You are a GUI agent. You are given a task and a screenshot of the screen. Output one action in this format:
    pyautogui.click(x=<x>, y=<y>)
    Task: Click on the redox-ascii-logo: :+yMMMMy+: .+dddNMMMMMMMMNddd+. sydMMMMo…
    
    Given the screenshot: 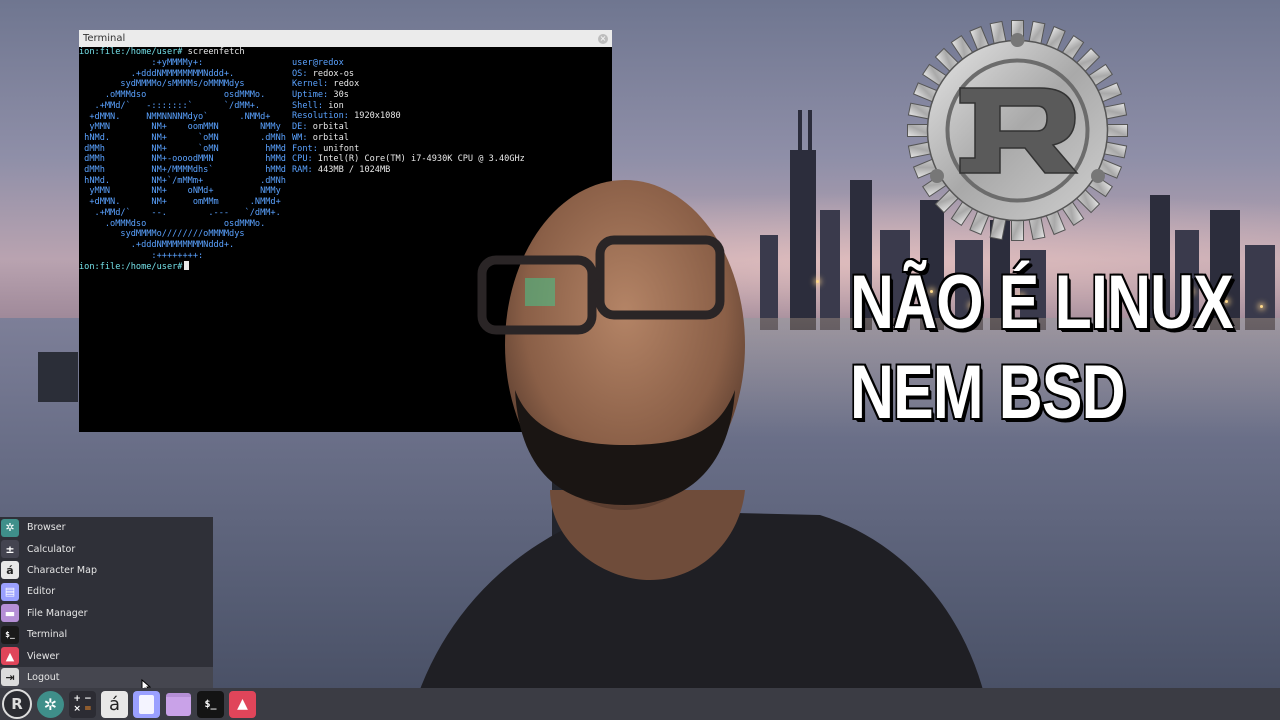 What is the action you would take?
    pyautogui.click(x=185, y=159)
    